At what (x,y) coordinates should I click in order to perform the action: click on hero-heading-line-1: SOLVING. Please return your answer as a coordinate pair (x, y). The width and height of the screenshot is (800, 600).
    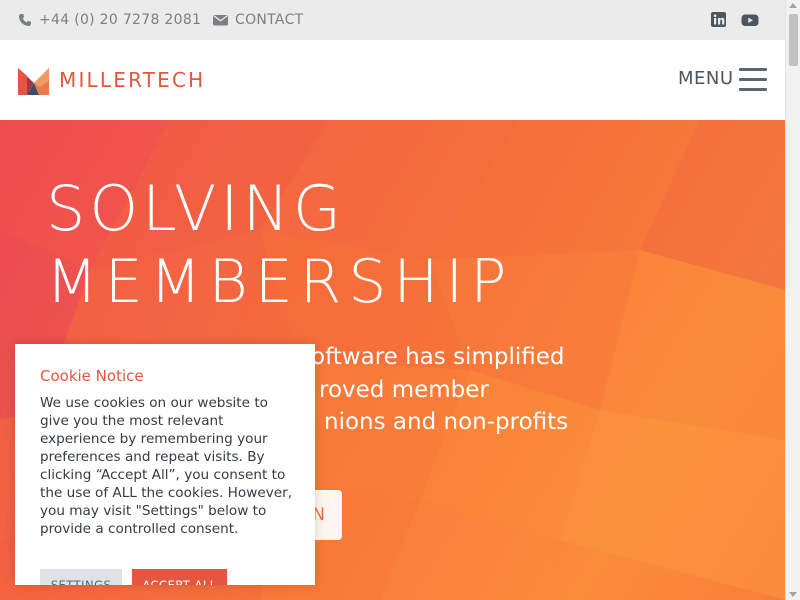
    Looking at the image, I should click on (196, 208).